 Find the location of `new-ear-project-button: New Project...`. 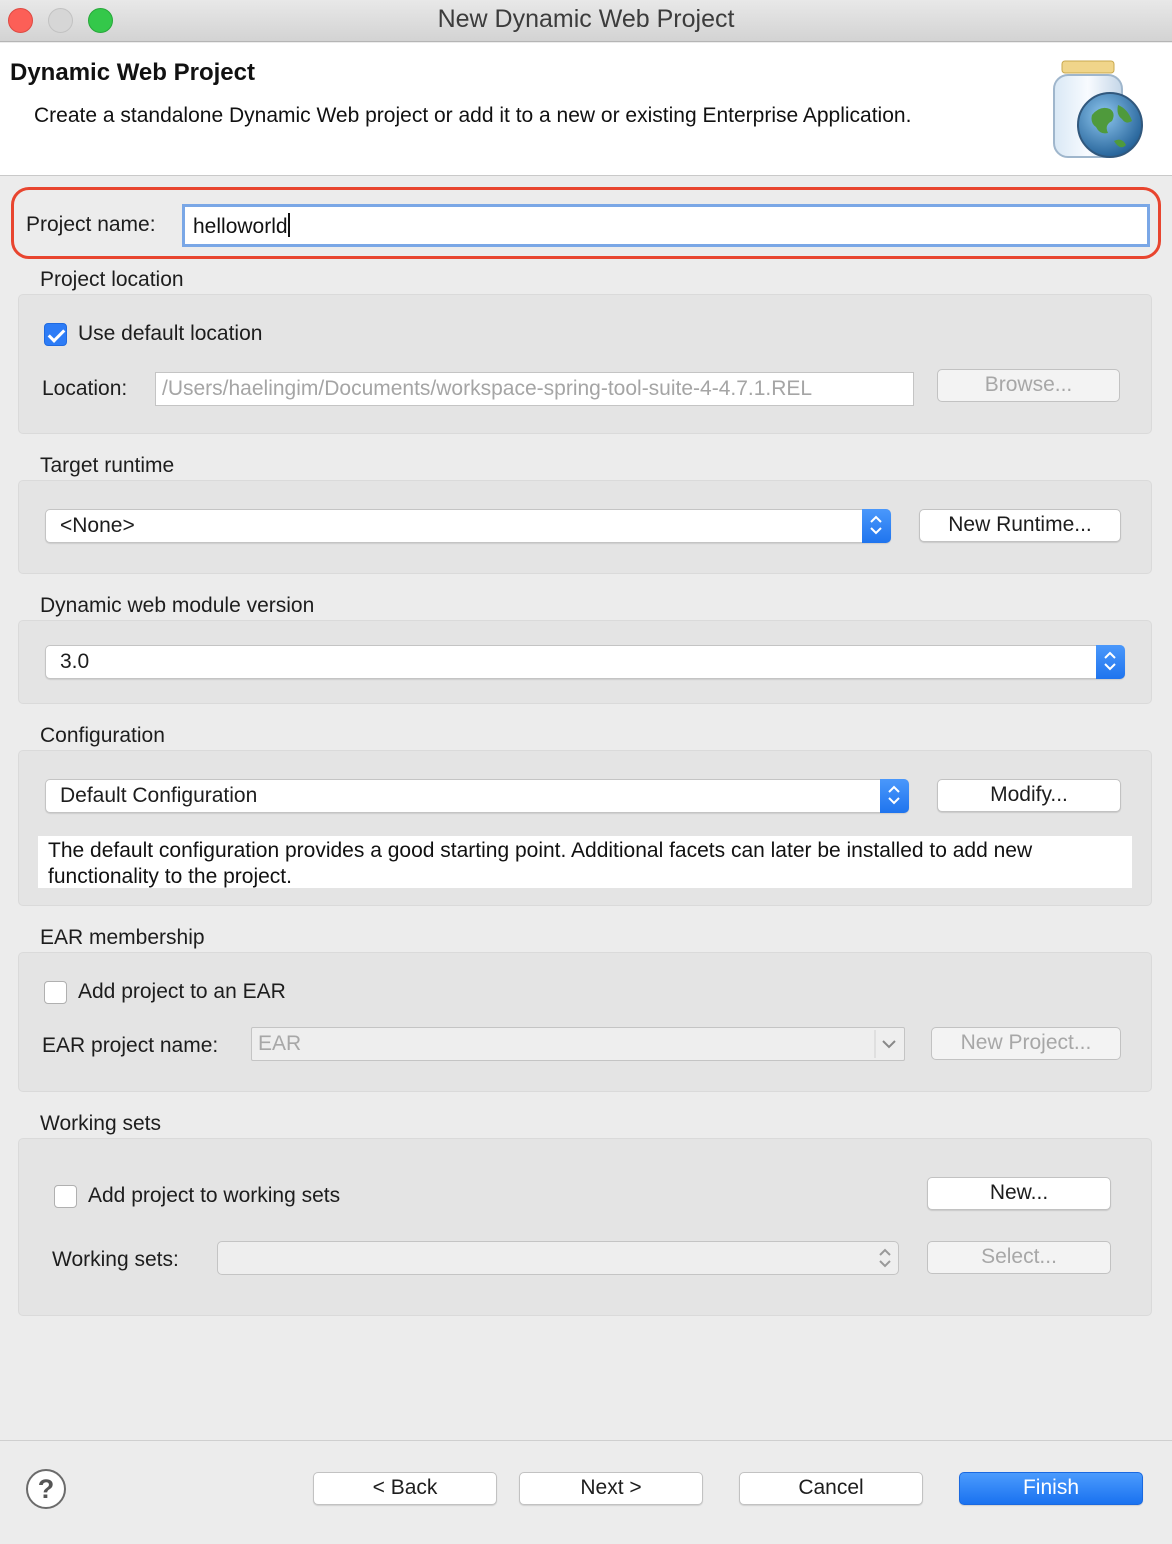

new-ear-project-button: New Project... is located at coordinates (1026, 1043).